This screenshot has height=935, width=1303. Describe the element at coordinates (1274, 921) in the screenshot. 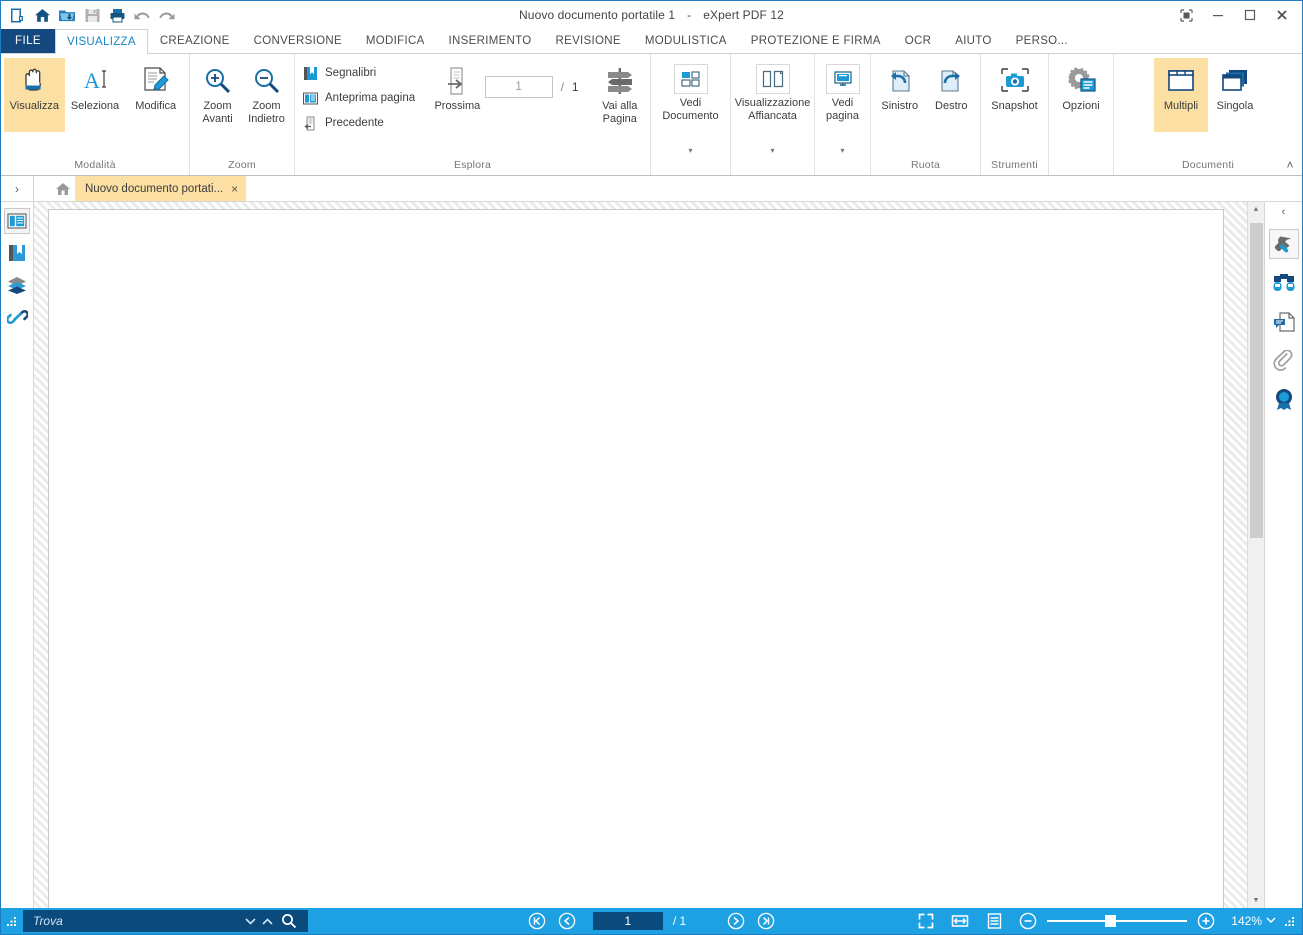

I see `zoom-dropdown-caret-icon` at that location.